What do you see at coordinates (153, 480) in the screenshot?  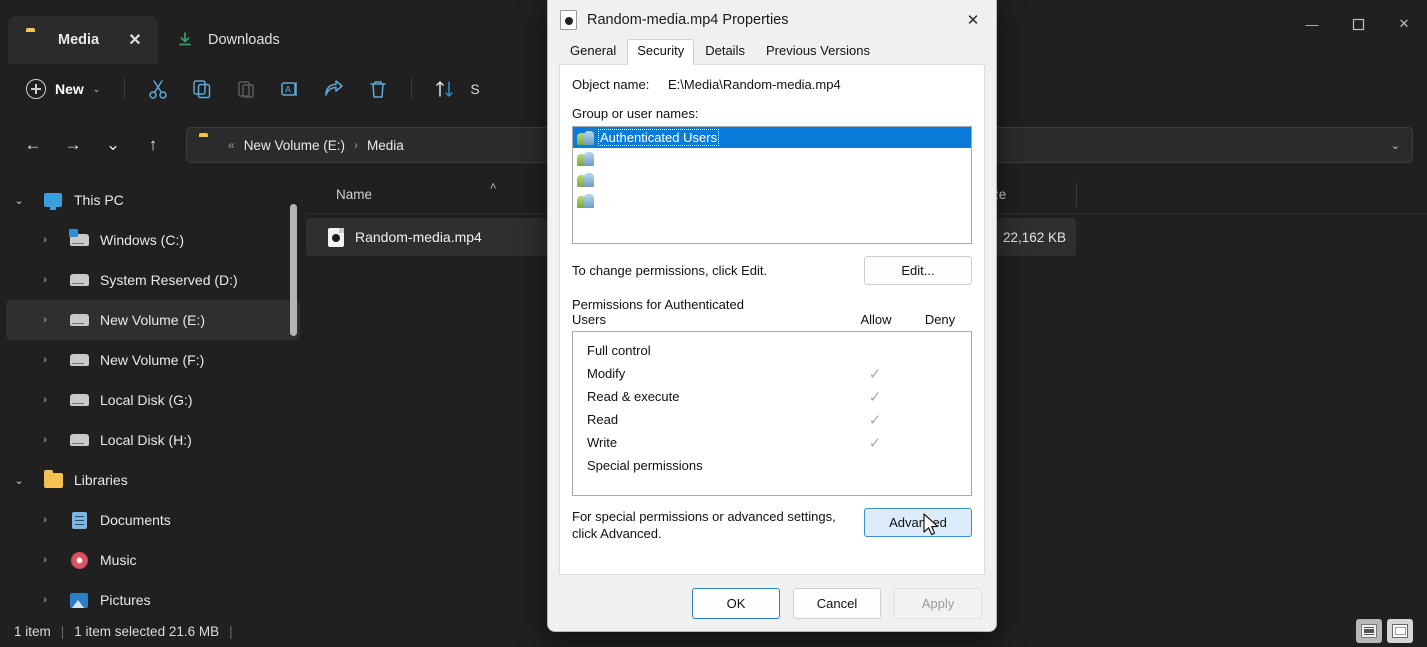 I see `sidebar-item-libraries: ⌄ Libraries` at bounding box center [153, 480].